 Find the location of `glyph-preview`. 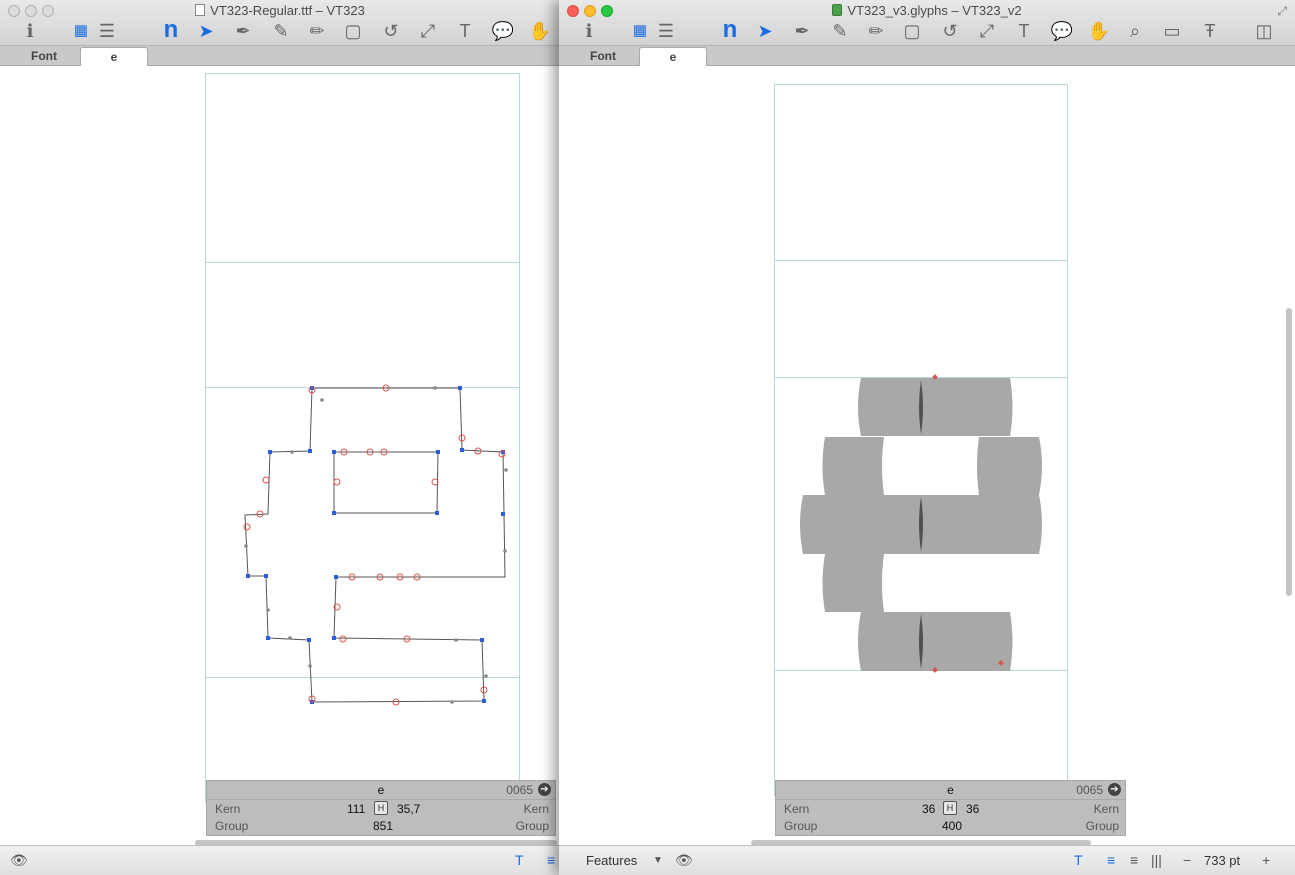

glyph-preview is located at coordinates (921, 523).